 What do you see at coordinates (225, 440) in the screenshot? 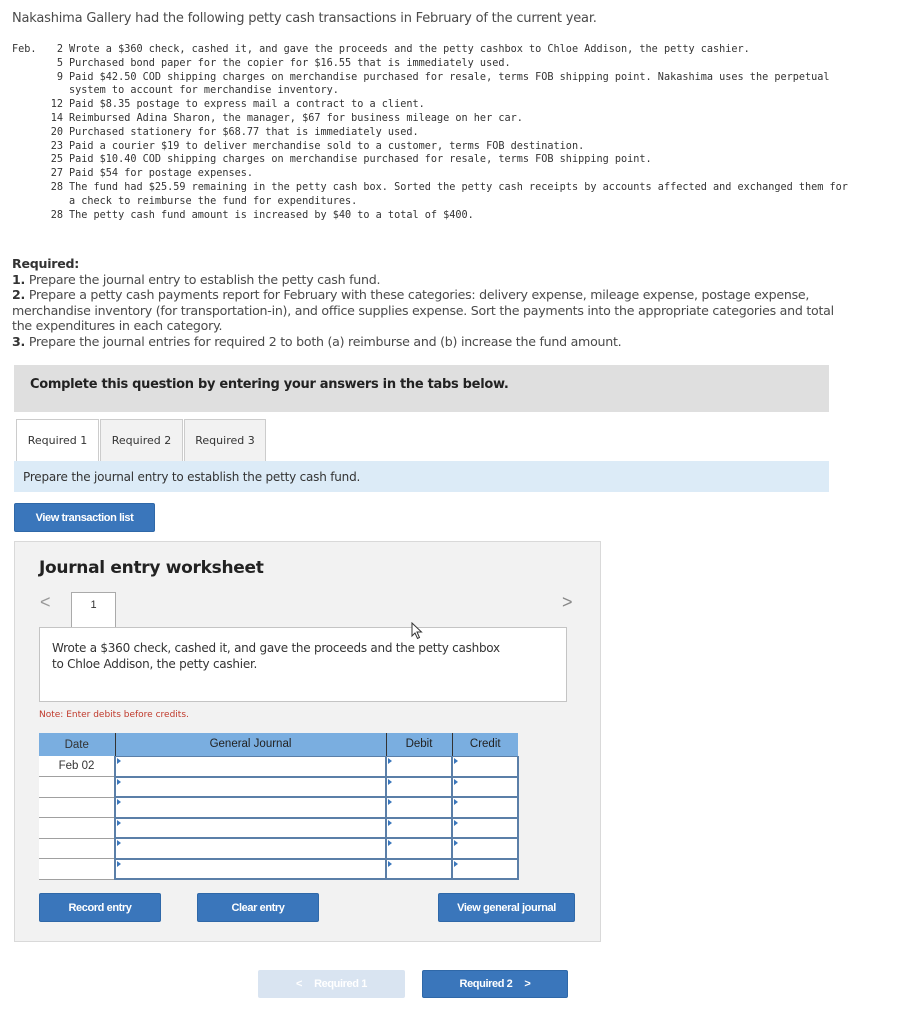
I see `tab-required-3: Required 3` at bounding box center [225, 440].